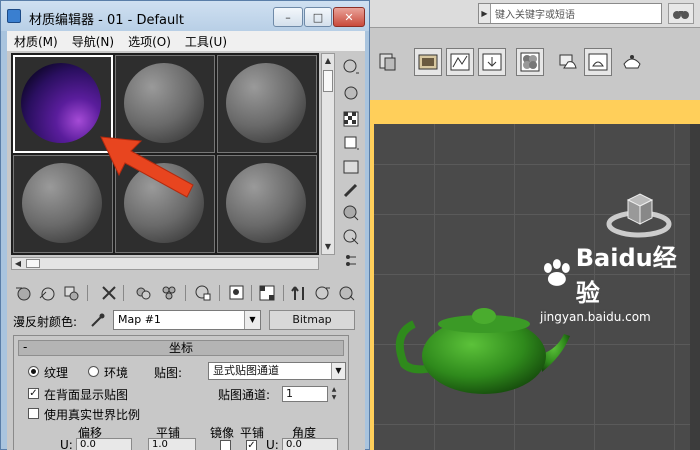 The image size is (700, 450). I want to click on viewcube-icon, so click(641, 212).